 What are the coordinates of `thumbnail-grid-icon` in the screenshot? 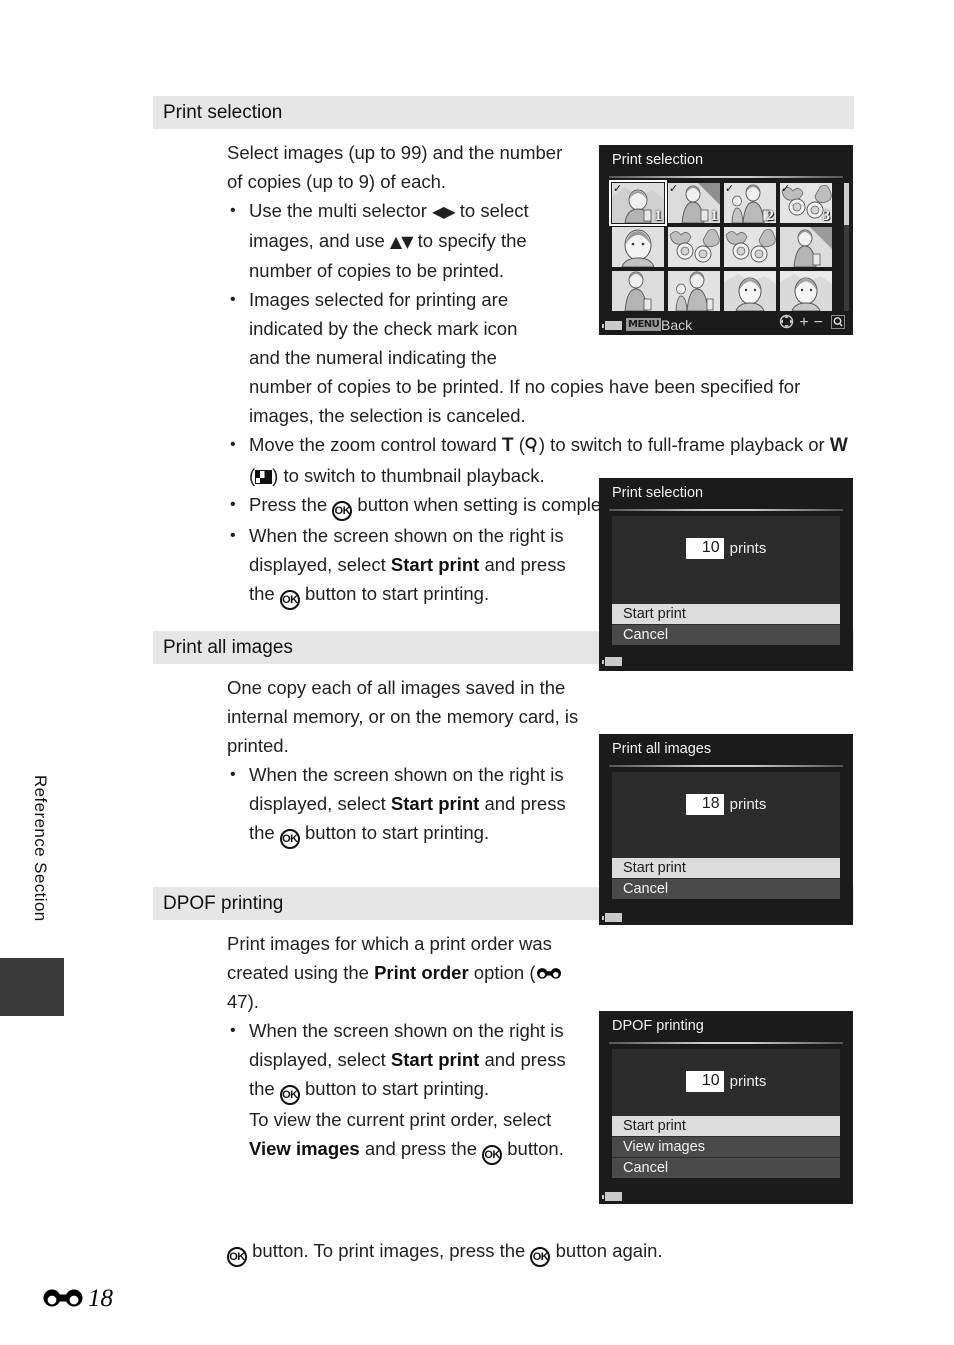 It's located at (264, 477).